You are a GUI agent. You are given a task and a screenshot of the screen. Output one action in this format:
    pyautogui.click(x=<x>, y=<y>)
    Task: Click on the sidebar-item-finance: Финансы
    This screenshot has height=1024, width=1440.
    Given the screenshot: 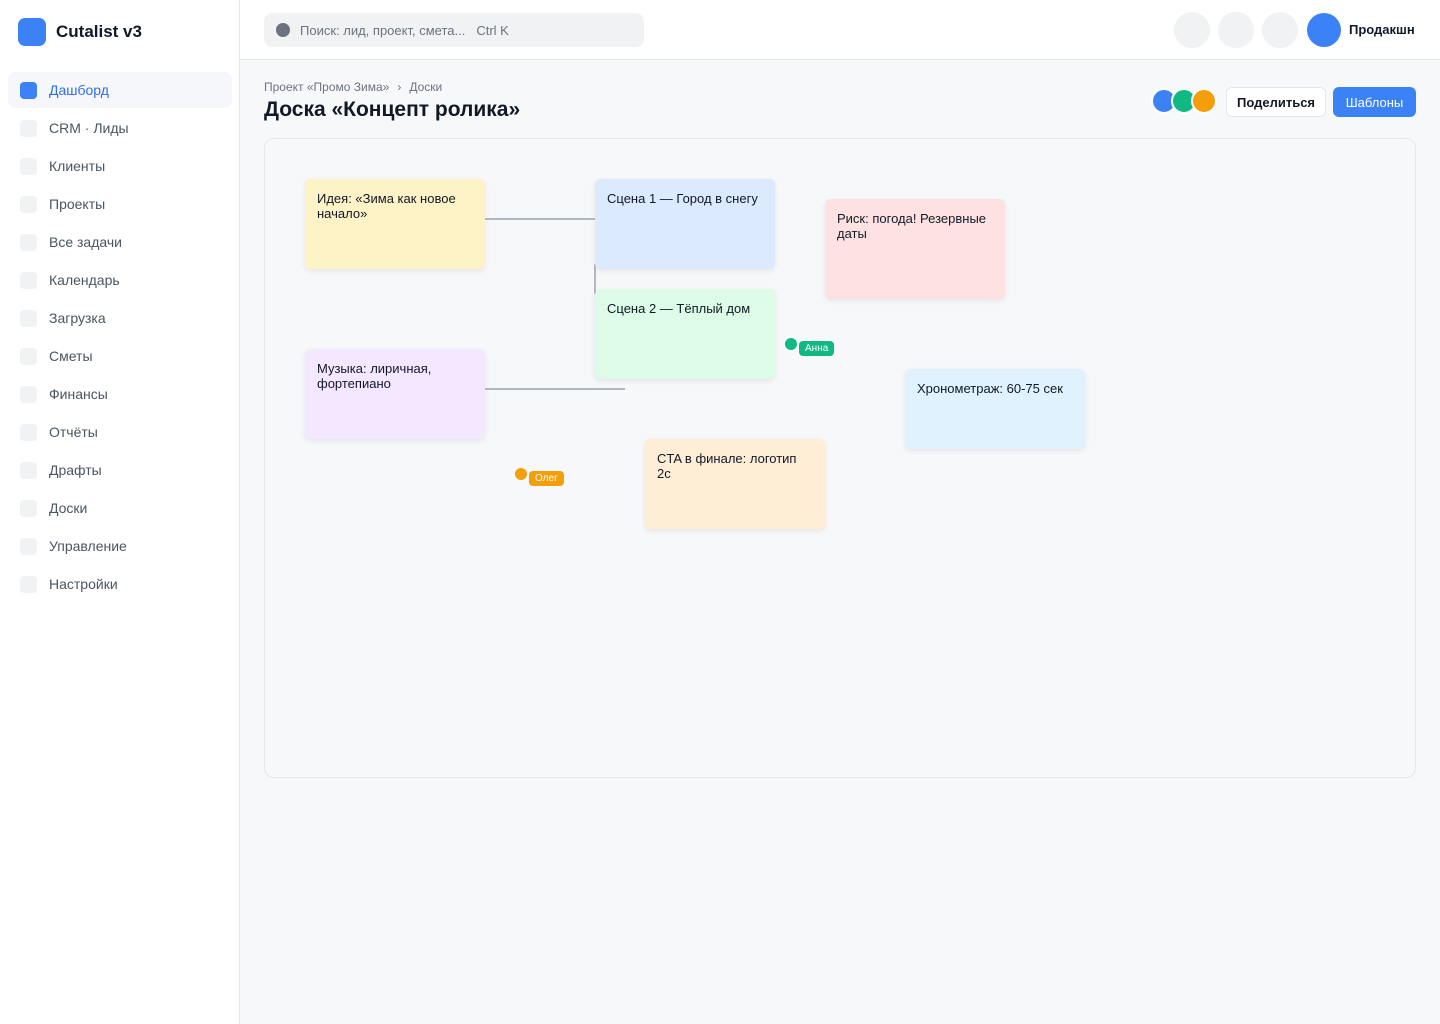 What is the action you would take?
    pyautogui.click(x=120, y=394)
    